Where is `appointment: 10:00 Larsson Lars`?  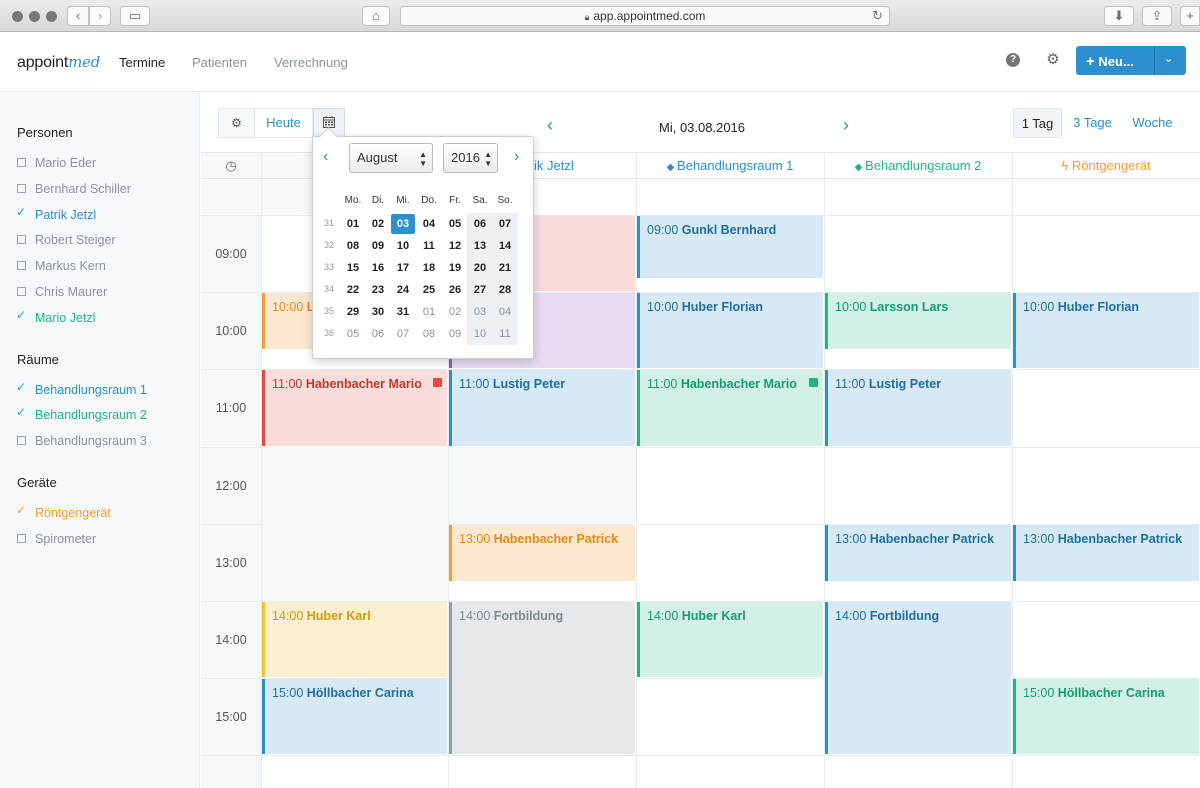
appointment: 10:00 Larsson Lars is located at coordinates (918, 321).